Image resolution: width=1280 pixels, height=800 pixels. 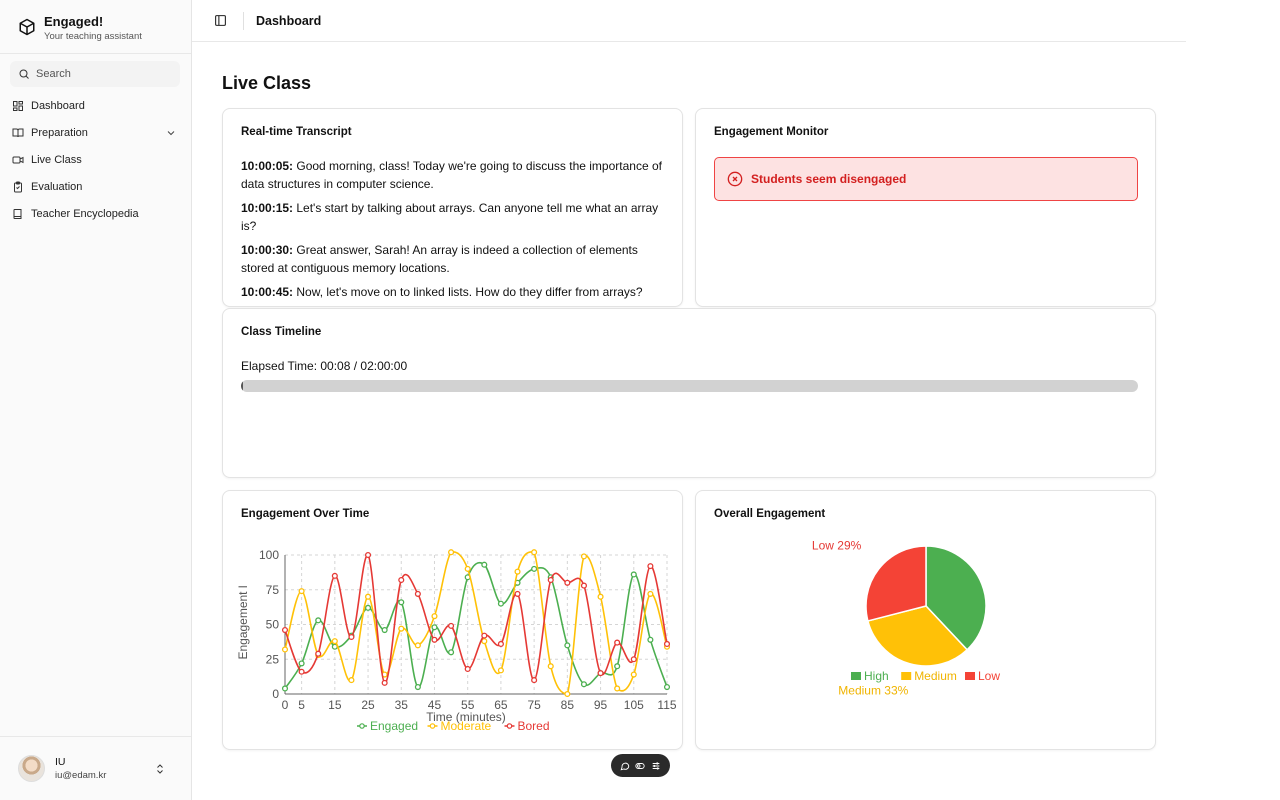 I want to click on sidebar-item-dashboard: Dashboard, so click(x=95, y=105).